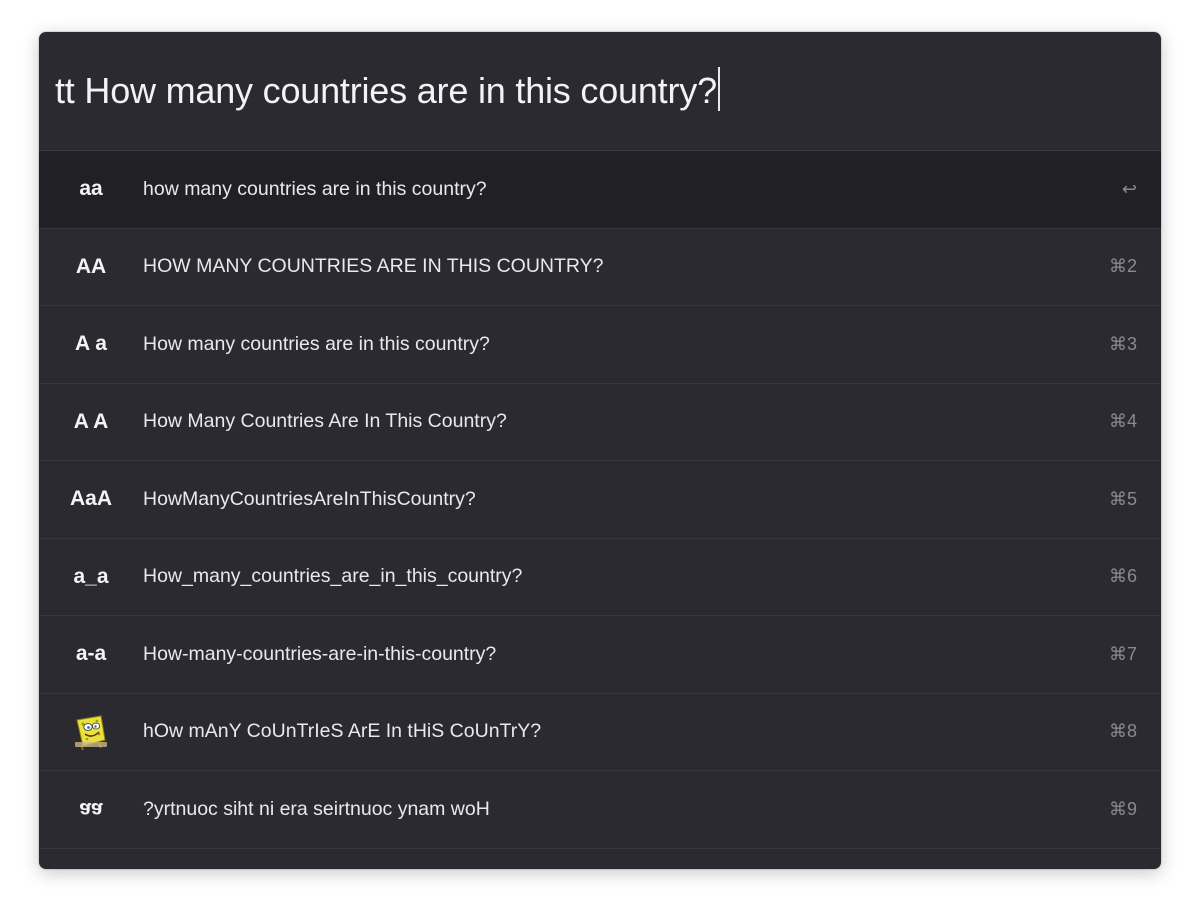 The height and width of the screenshot is (915, 1200). What do you see at coordinates (718, 89) in the screenshot?
I see `text-caret` at bounding box center [718, 89].